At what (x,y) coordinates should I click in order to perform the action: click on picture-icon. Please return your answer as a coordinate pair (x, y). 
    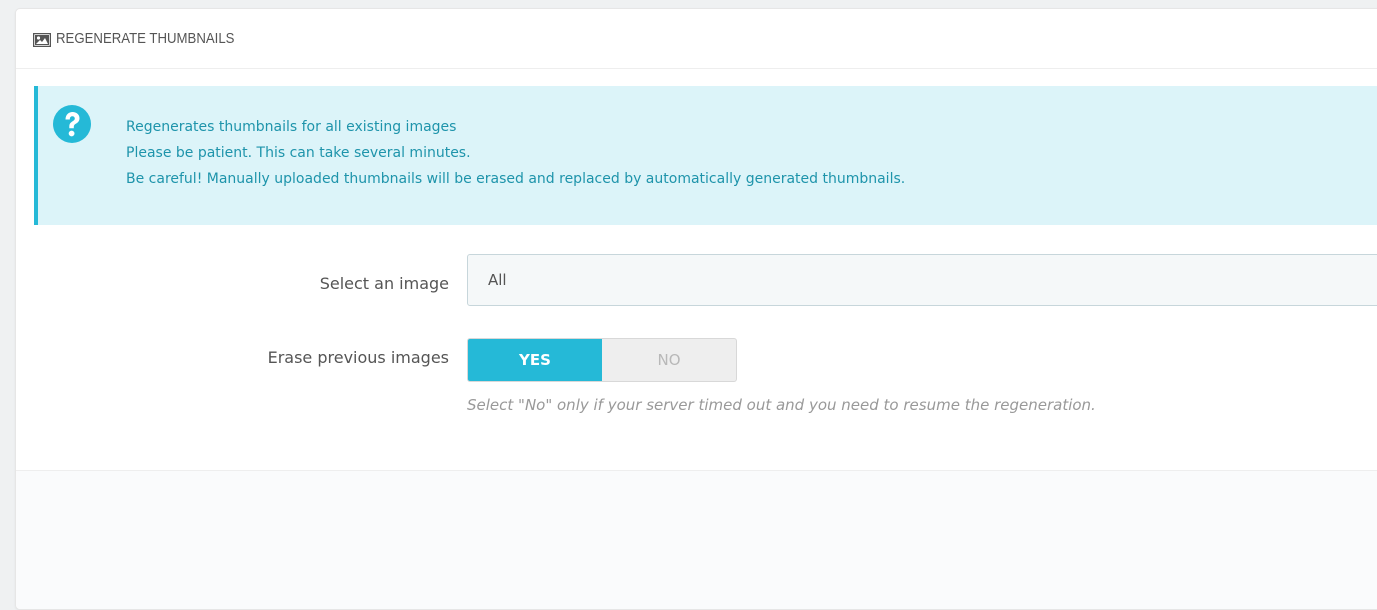
    Looking at the image, I should click on (42, 39).